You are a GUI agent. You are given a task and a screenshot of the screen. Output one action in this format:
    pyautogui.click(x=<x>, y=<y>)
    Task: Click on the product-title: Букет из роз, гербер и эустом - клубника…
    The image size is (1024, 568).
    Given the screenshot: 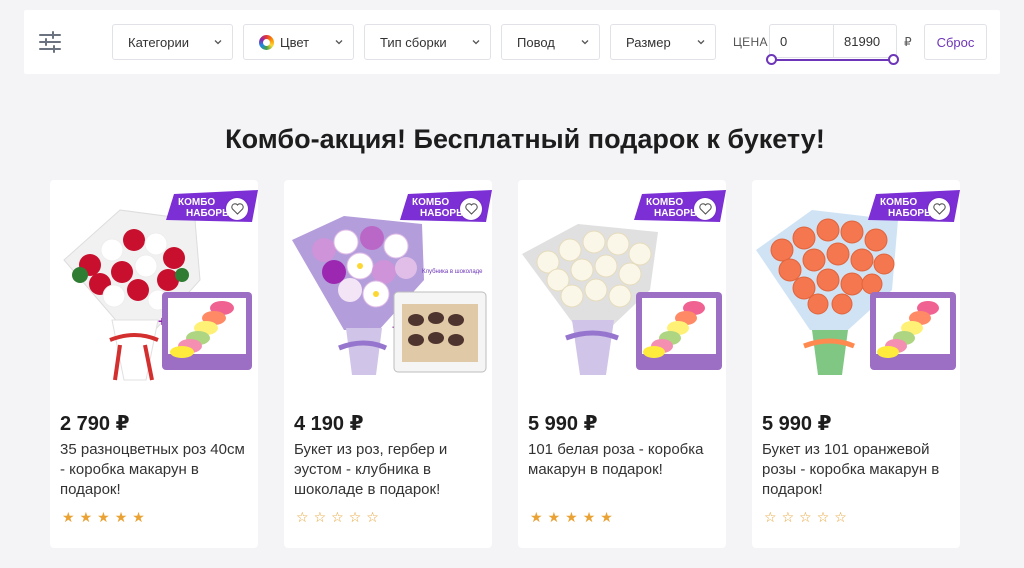 What is the action you would take?
    pyautogui.click(x=390, y=470)
    